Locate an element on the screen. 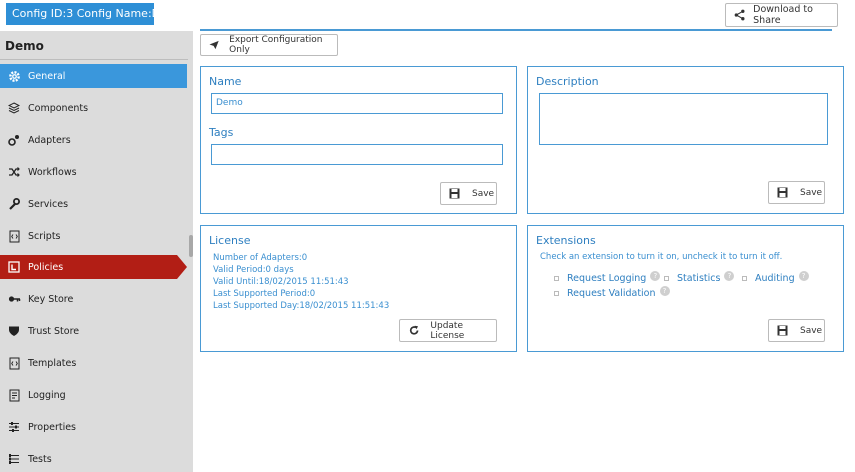  sidebar-item-label: Tests is located at coordinates (40, 459).